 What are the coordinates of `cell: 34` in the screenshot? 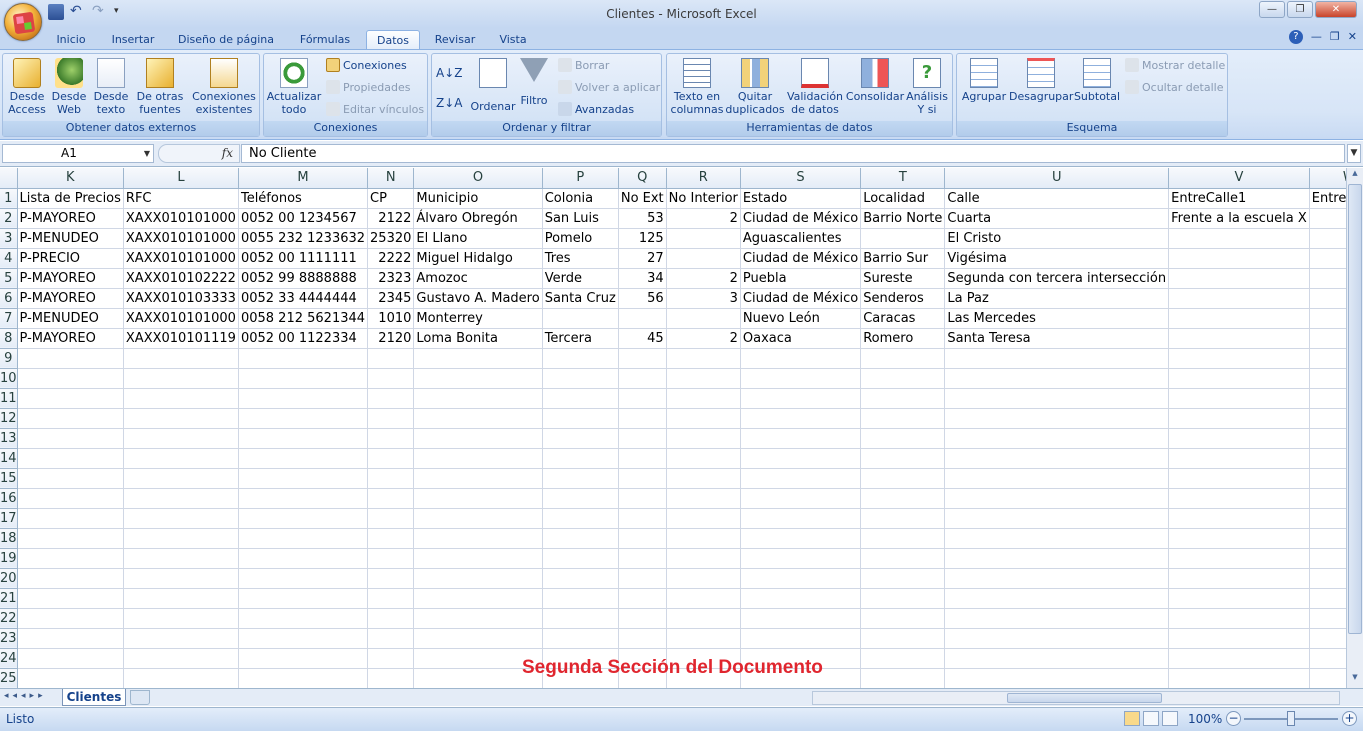 It's located at (642, 278).